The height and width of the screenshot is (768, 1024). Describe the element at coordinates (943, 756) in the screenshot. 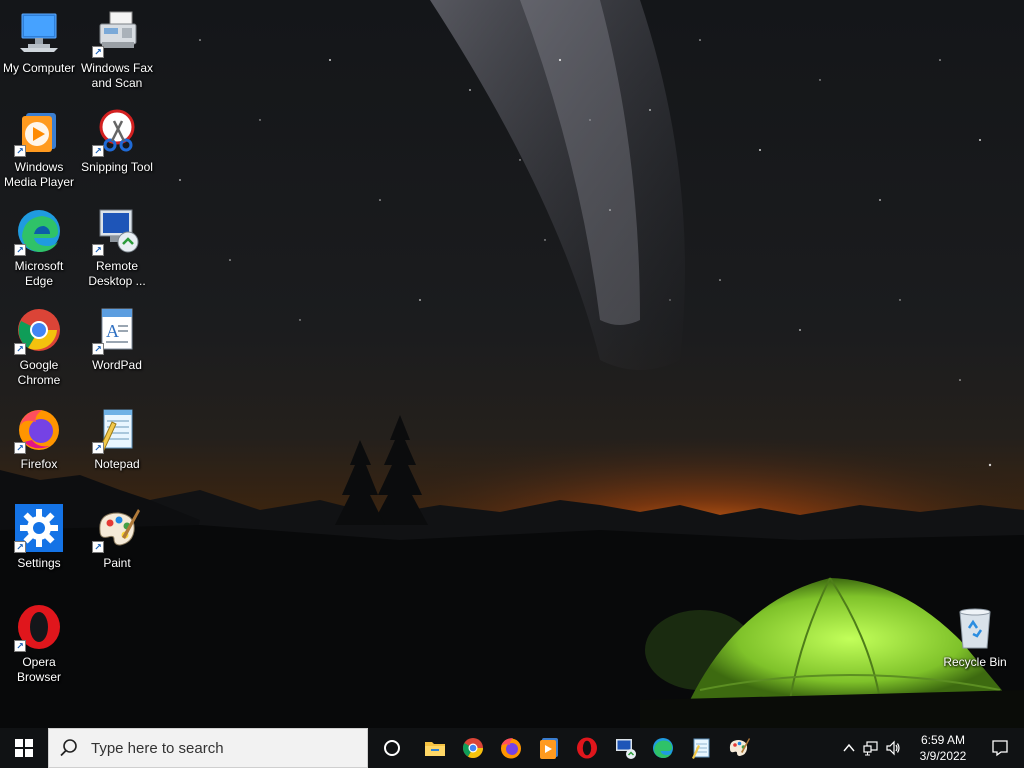

I see `clock-date: 3/9/2022` at that location.